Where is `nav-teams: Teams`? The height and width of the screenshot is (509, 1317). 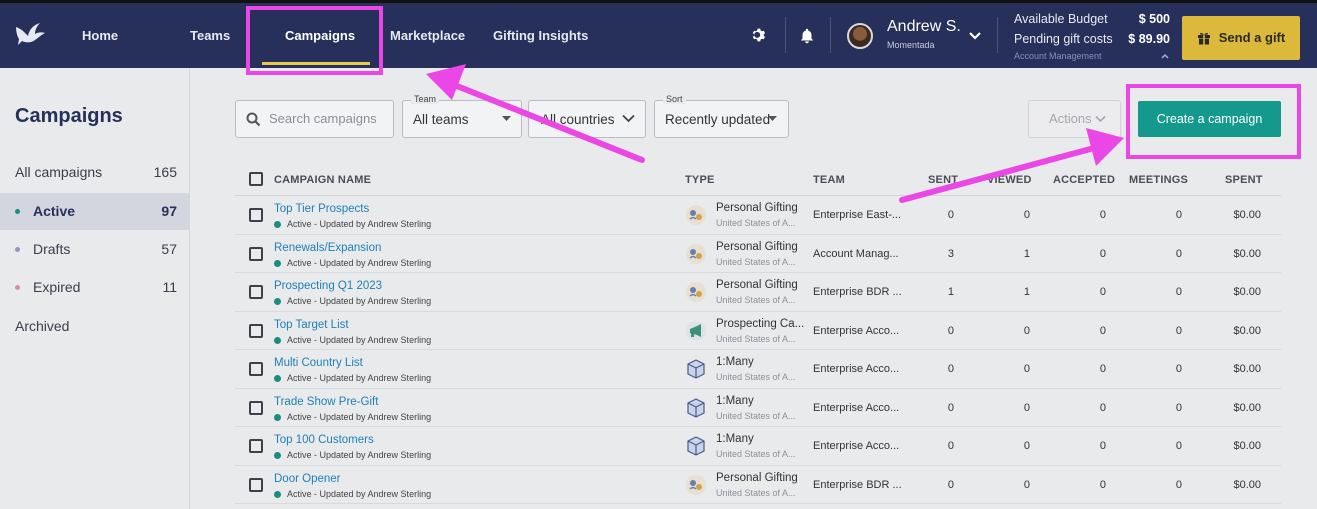 nav-teams: Teams is located at coordinates (210, 35).